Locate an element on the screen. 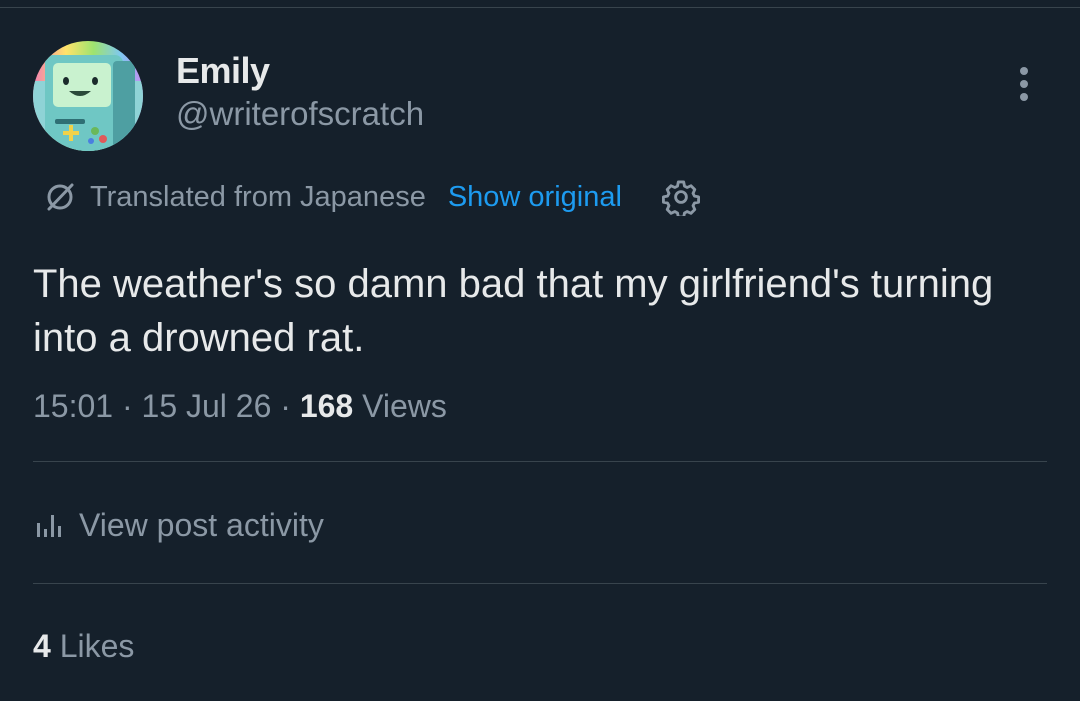  gear-icon is located at coordinates (680, 197).